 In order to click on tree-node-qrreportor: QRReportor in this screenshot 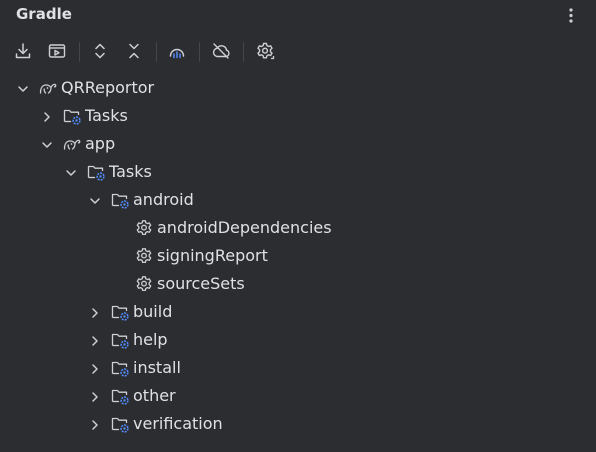, I will do `click(298, 88)`.